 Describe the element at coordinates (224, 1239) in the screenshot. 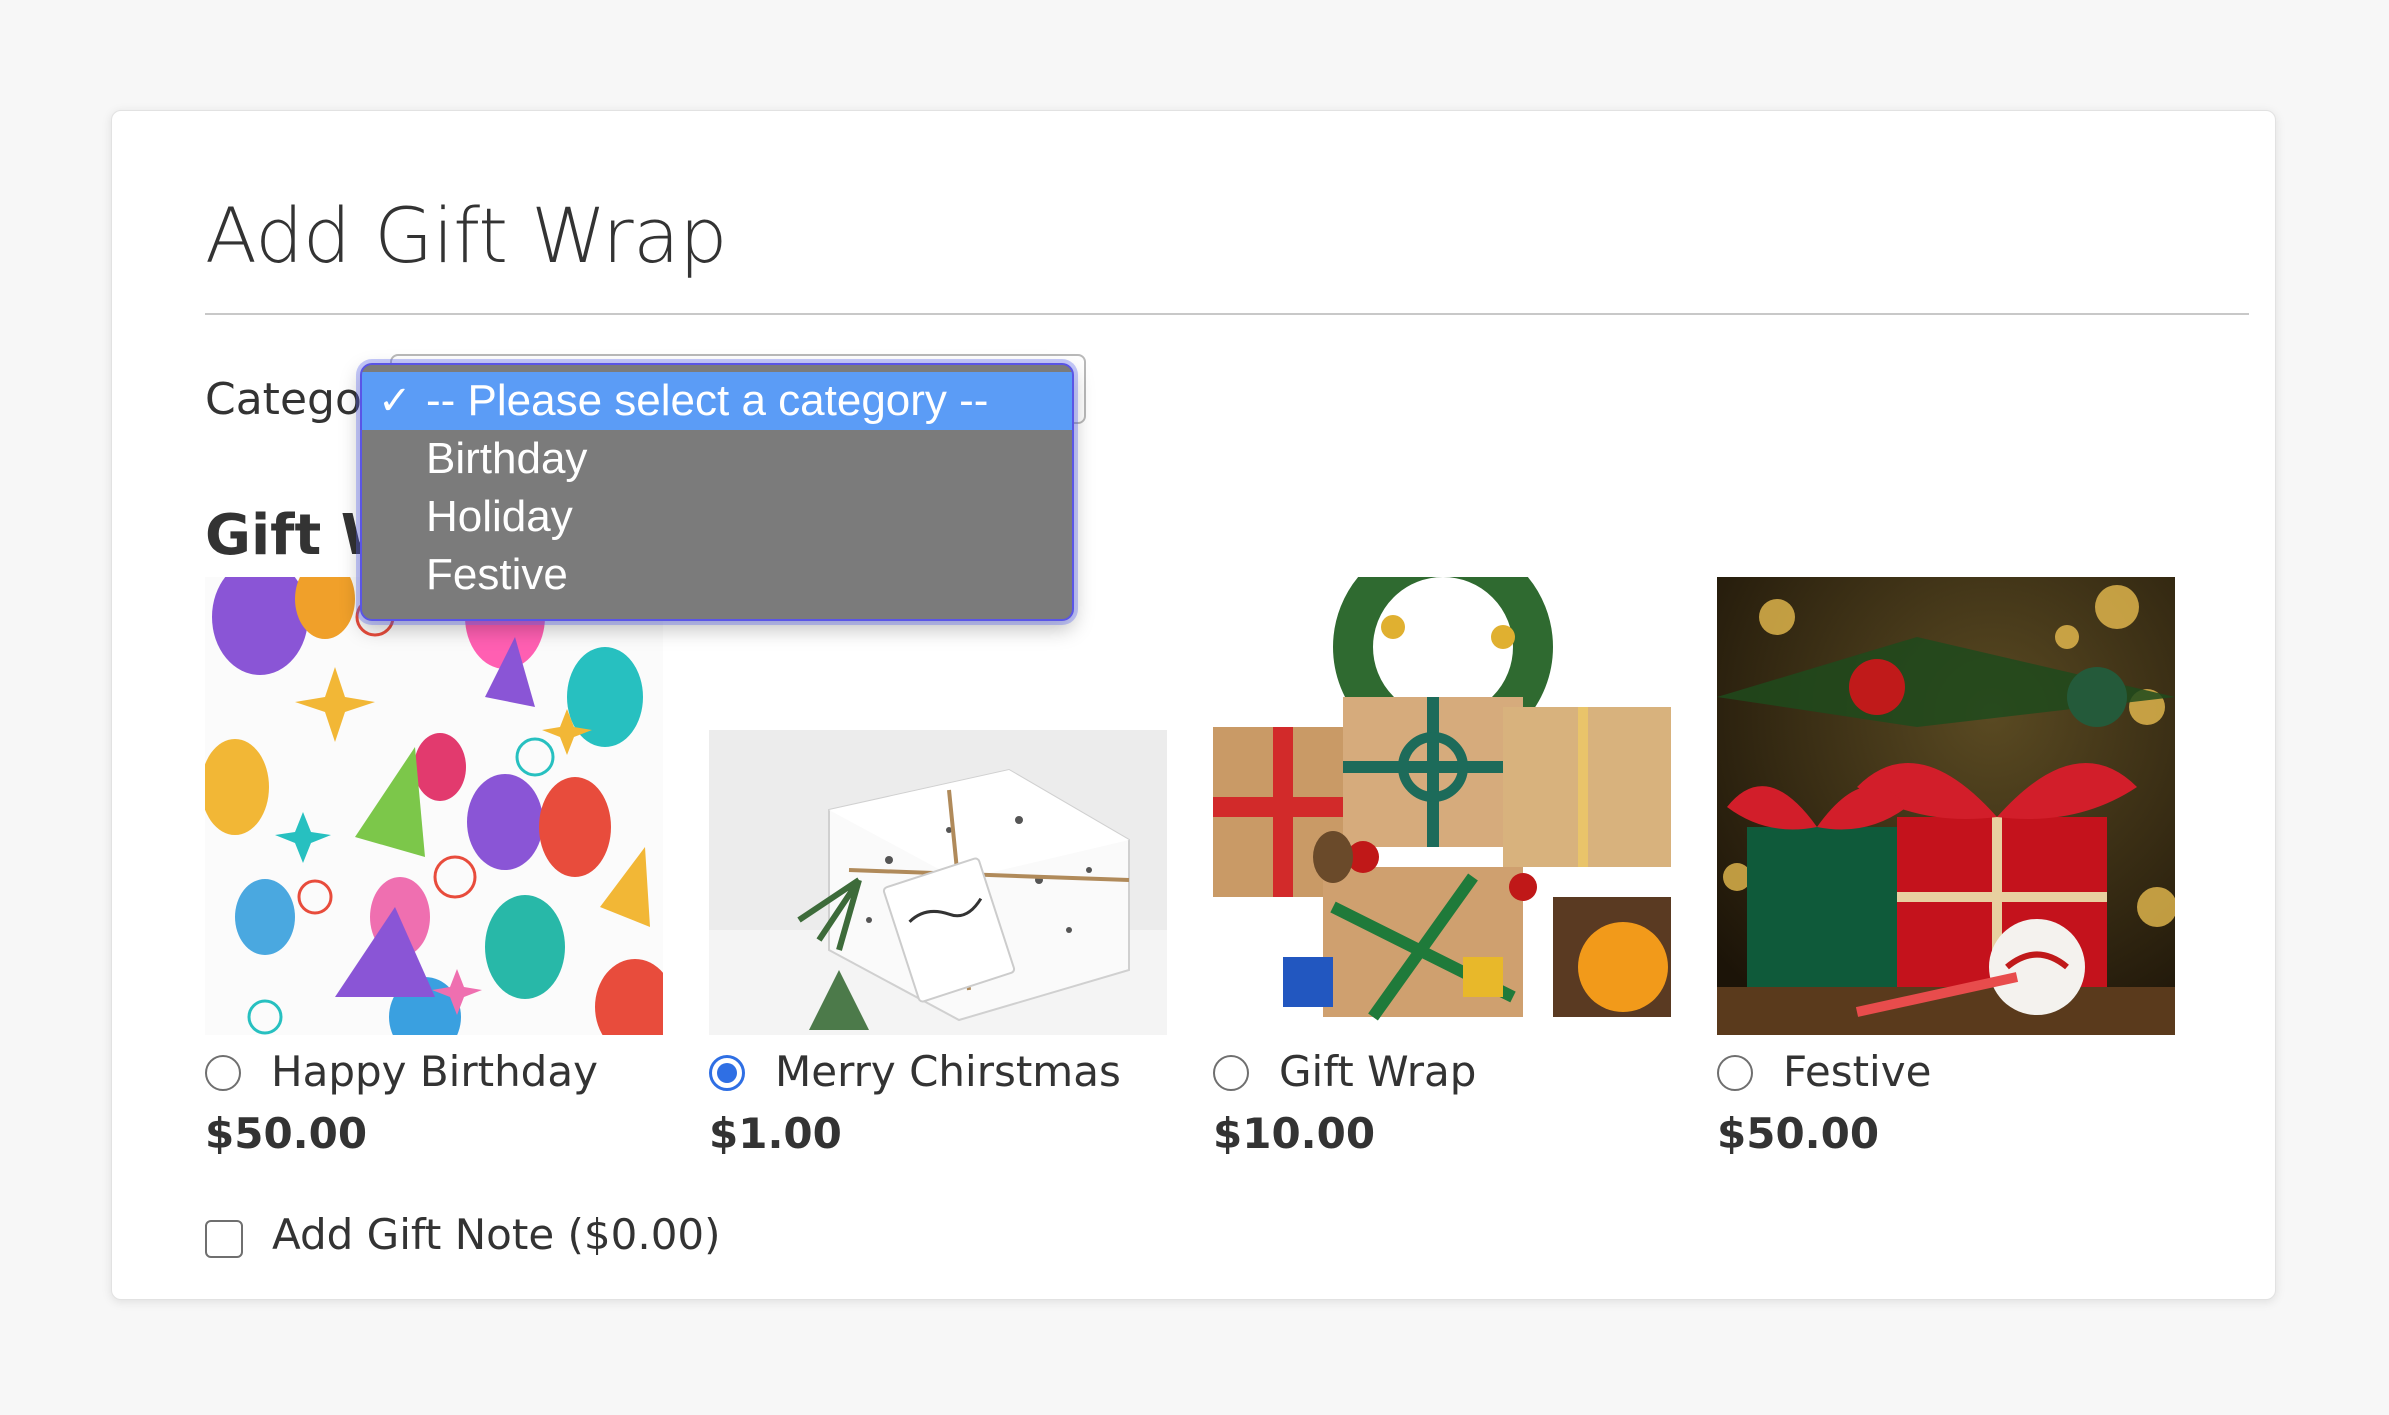

I see `gift-note-checkbox` at that location.